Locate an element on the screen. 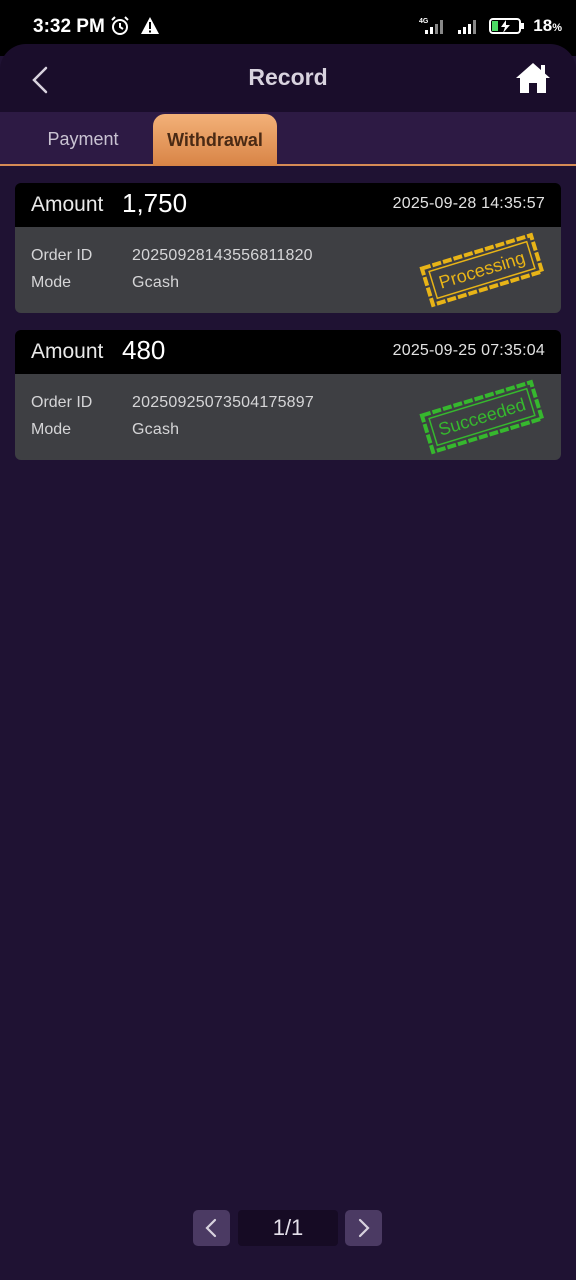 Image resolution: width=576 pixels, height=1280 pixels. tab-payment: Payment is located at coordinates (83, 139).